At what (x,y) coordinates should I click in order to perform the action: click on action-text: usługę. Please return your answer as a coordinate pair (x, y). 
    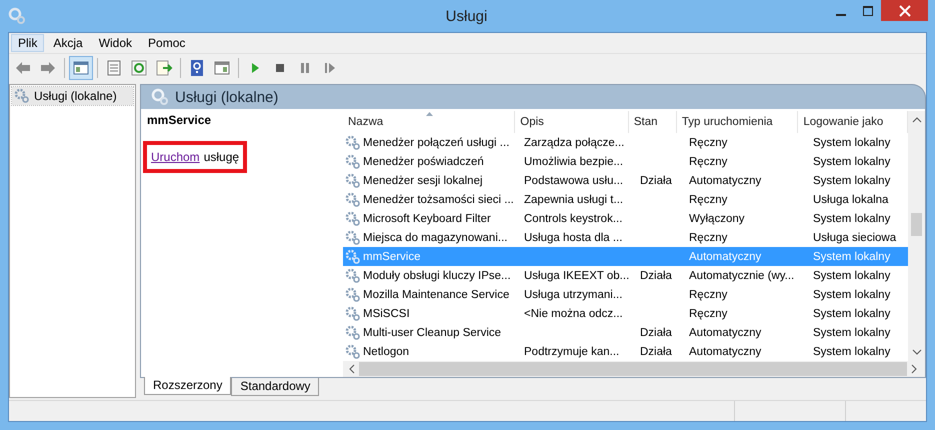
    Looking at the image, I should click on (222, 157).